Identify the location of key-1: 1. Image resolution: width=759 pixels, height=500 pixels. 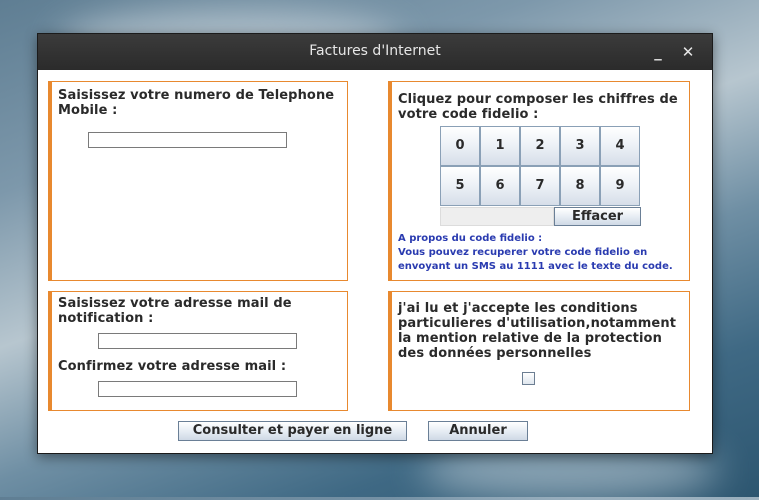
(500, 146).